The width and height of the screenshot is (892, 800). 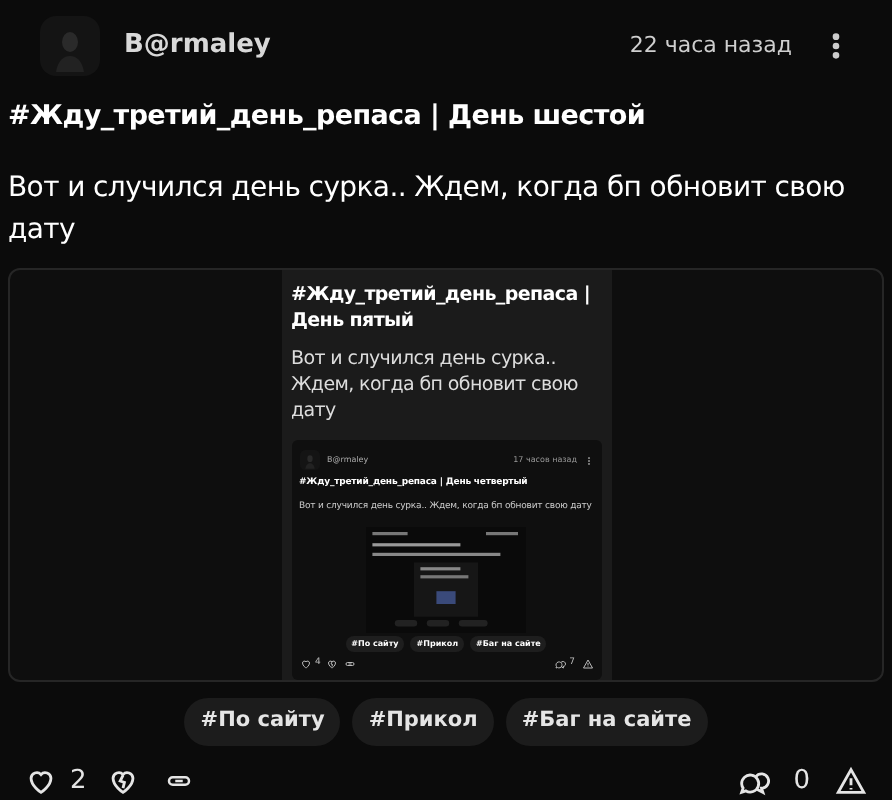 I want to click on broken-heart-icon, so click(x=332, y=664).